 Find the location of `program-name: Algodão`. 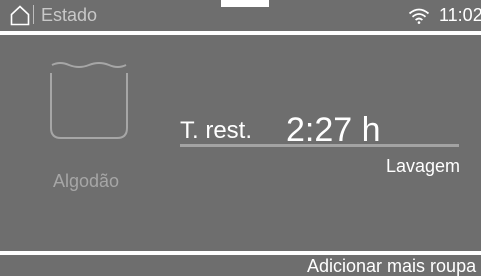

program-name: Algodão is located at coordinates (86, 181).